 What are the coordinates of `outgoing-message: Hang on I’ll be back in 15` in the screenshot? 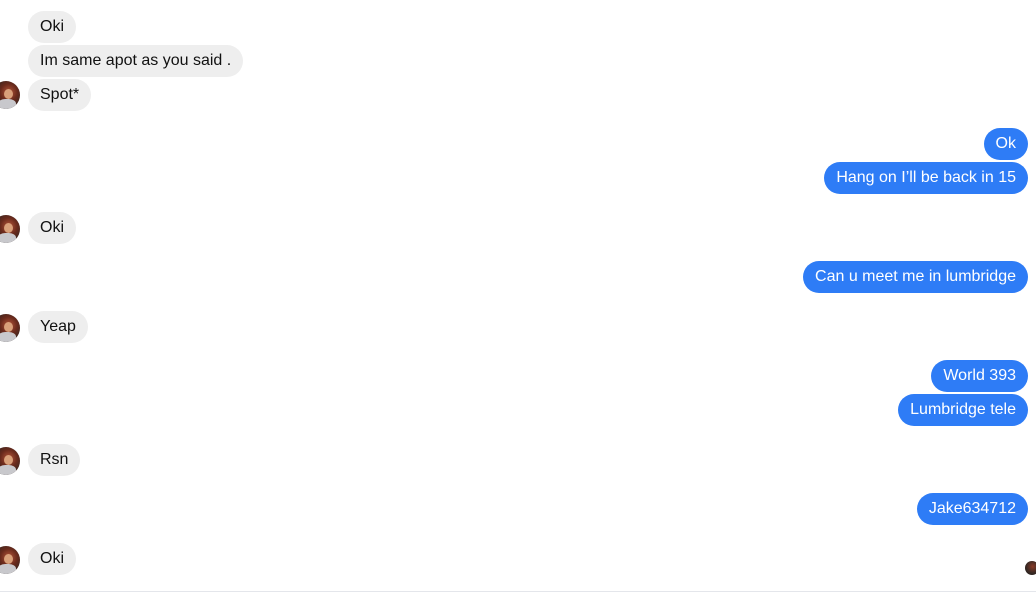 It's located at (926, 178).